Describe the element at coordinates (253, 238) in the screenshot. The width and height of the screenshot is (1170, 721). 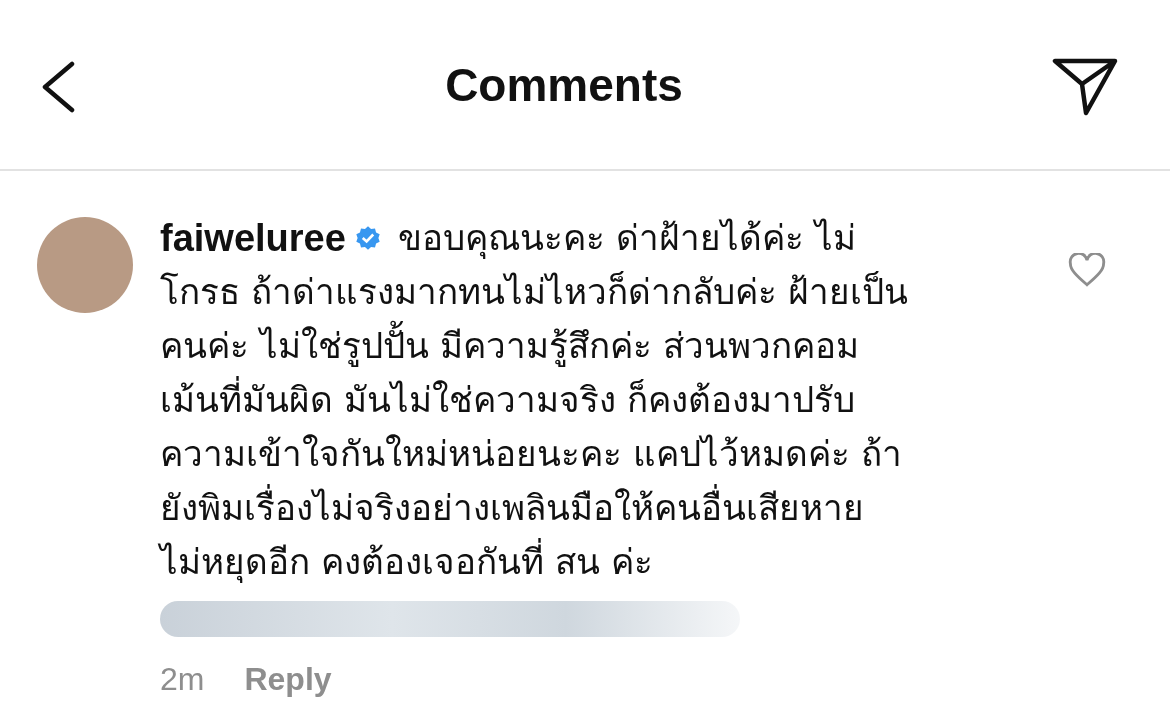
I see `username: faiweluree` at that location.